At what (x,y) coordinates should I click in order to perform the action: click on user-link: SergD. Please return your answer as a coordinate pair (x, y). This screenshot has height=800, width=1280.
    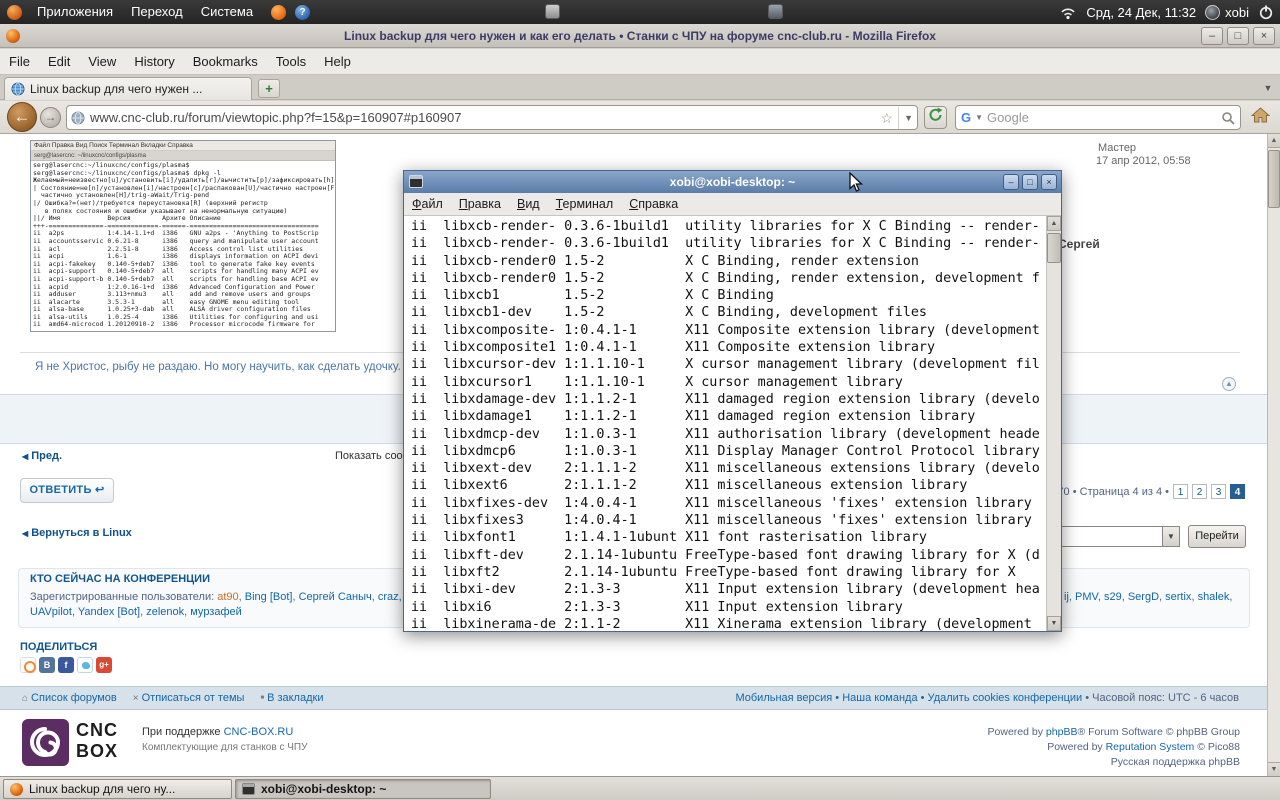
    Looking at the image, I should click on (1143, 597).